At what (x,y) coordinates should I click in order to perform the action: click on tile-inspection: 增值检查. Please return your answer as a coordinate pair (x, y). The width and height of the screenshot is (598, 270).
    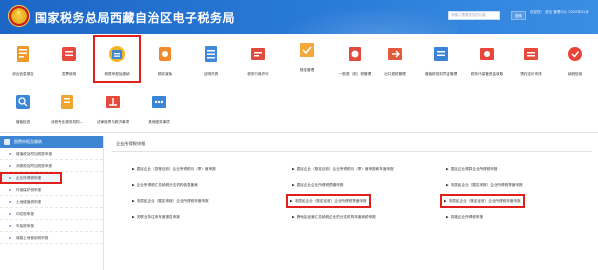
    Looking at the image, I should click on (23, 107).